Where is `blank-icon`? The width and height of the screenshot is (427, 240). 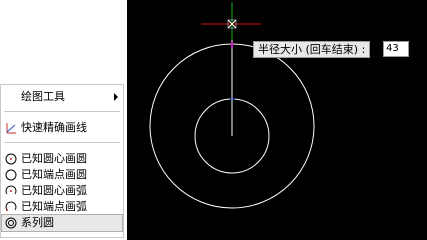
blank-icon is located at coordinates (11, 97).